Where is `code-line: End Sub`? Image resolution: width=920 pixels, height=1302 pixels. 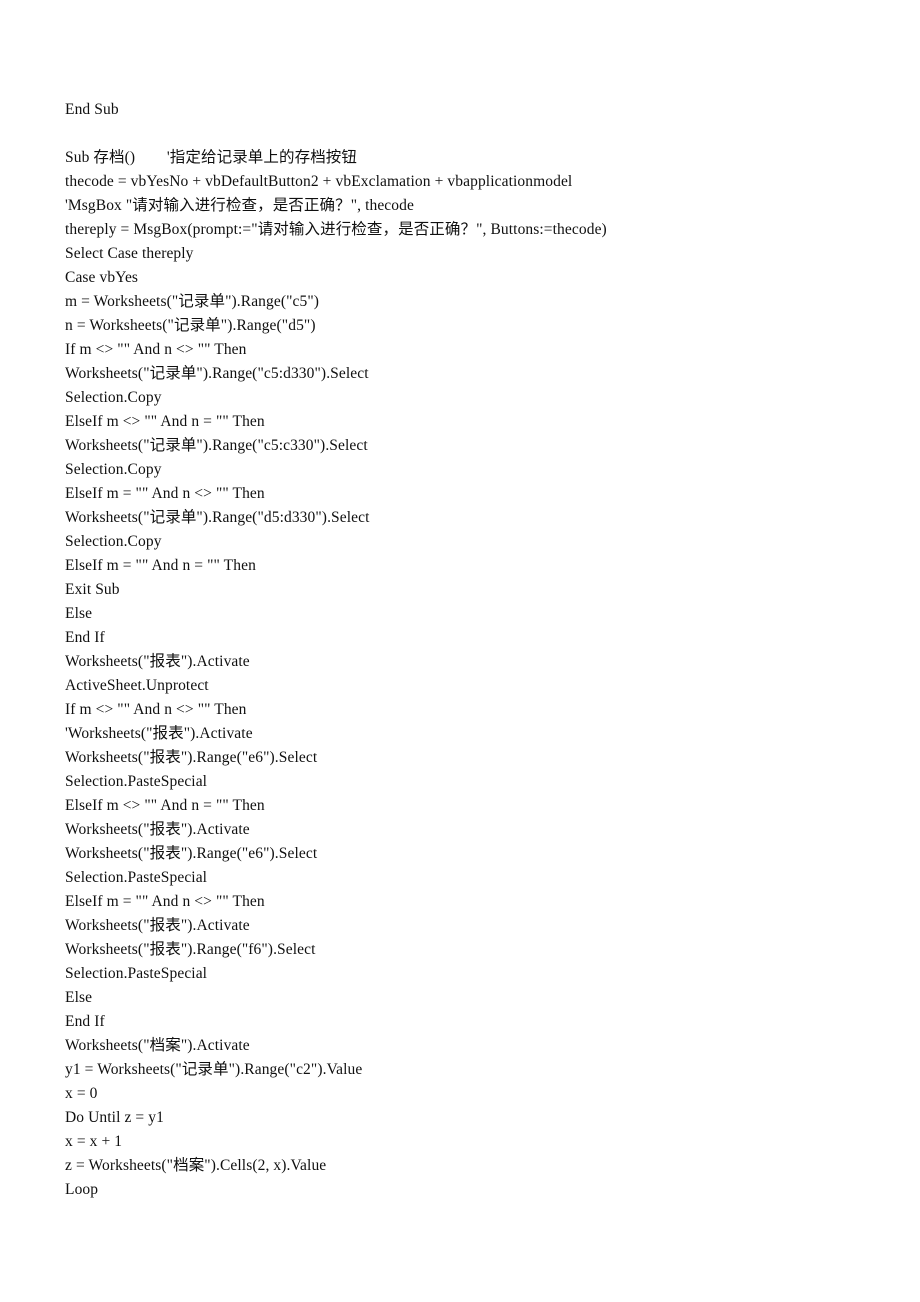 code-line: End Sub is located at coordinates (92, 109).